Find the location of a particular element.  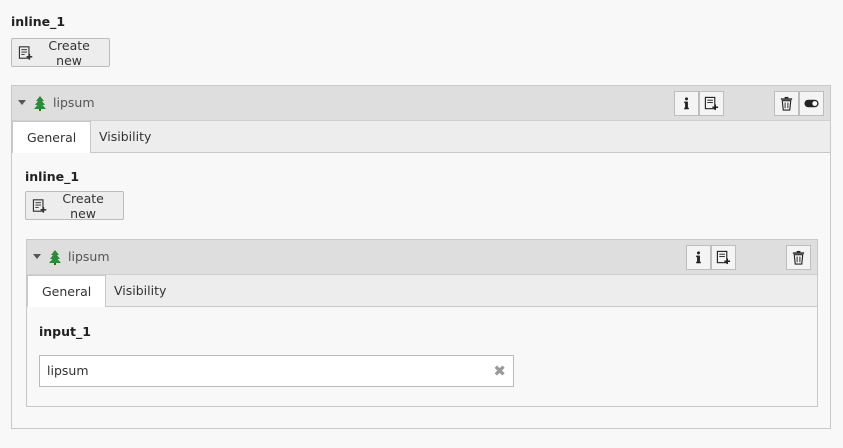

outer-create-new-button: Create new is located at coordinates (60, 52).